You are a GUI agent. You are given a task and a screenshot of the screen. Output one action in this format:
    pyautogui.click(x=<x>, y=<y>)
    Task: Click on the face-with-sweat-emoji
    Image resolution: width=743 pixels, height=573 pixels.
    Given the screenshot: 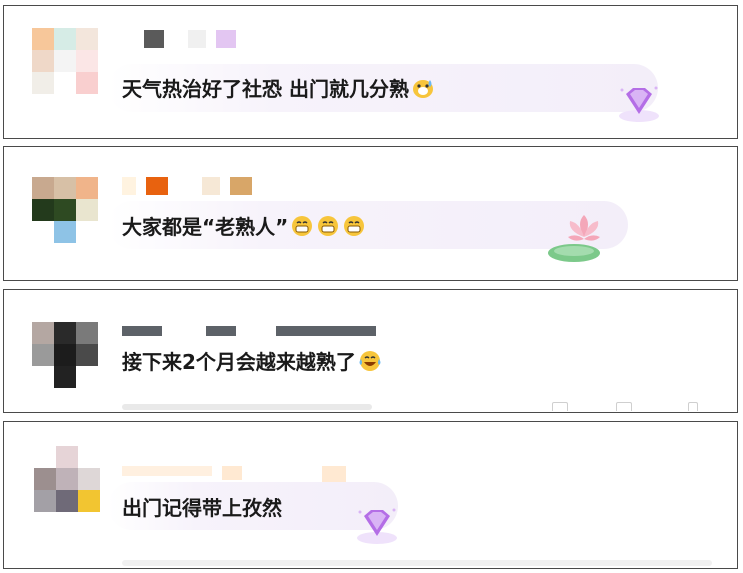 What is the action you would take?
    pyautogui.click(x=423, y=90)
    